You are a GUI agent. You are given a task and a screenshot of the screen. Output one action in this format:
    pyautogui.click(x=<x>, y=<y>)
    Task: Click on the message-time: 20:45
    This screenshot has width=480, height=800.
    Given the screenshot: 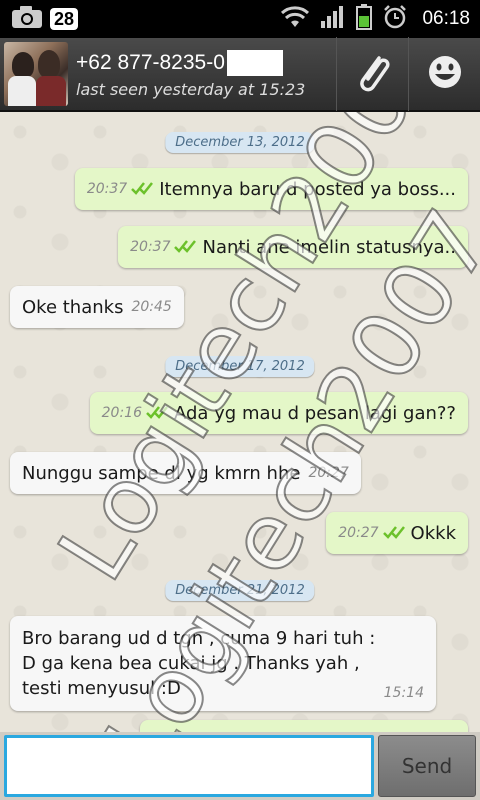 What is the action you would take?
    pyautogui.click(x=151, y=307)
    